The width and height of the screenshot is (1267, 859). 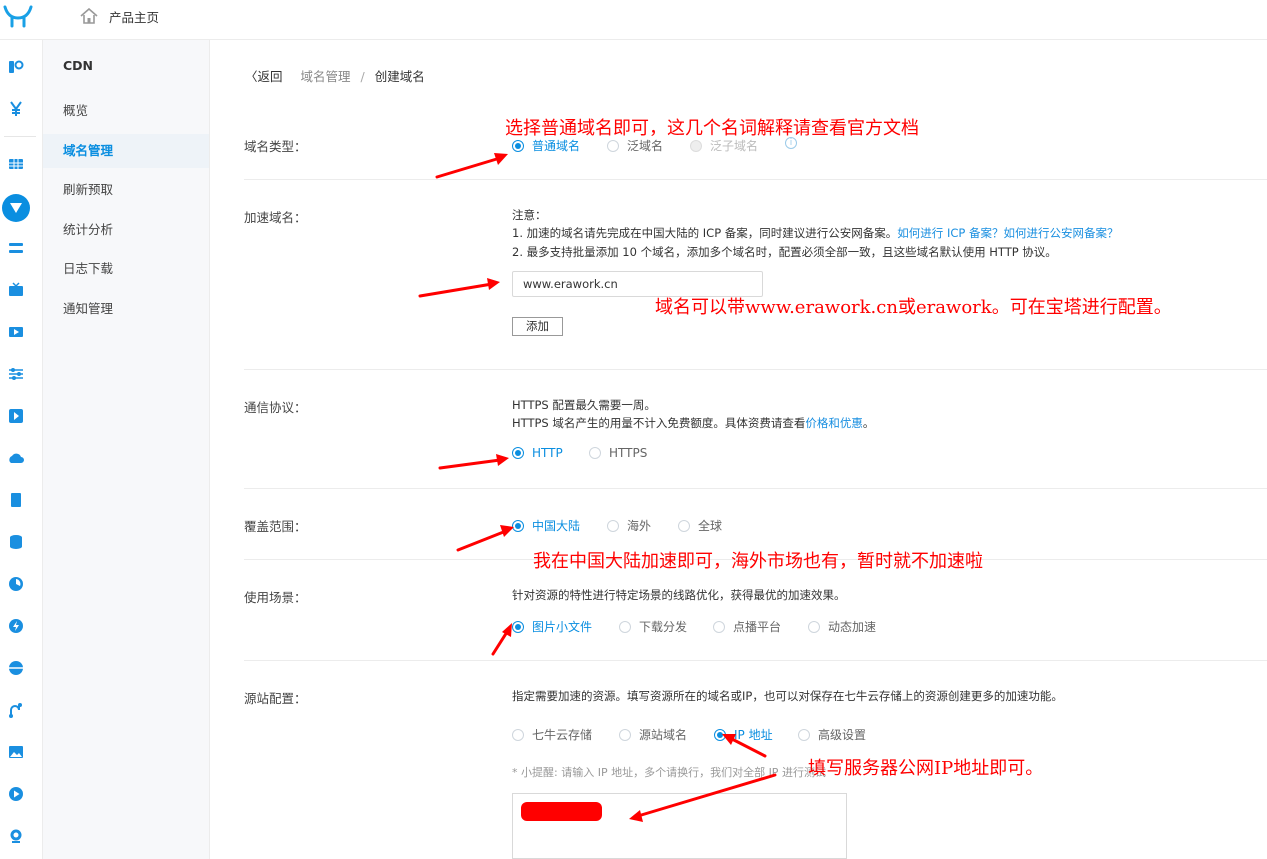 I want to click on settings-sliders-icon, so click(x=16, y=374).